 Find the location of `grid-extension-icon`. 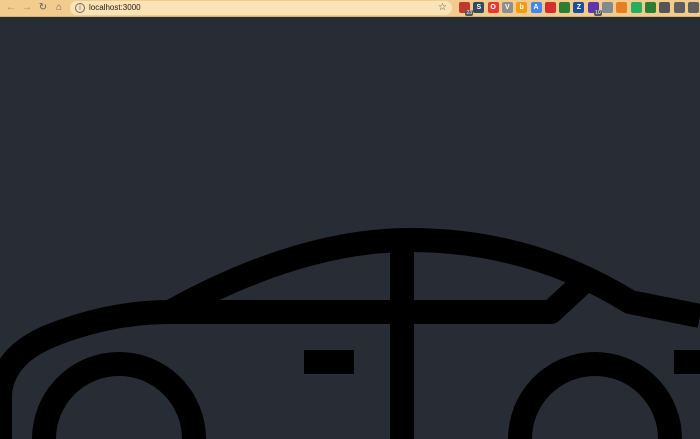

grid-extension-icon is located at coordinates (565, 7).